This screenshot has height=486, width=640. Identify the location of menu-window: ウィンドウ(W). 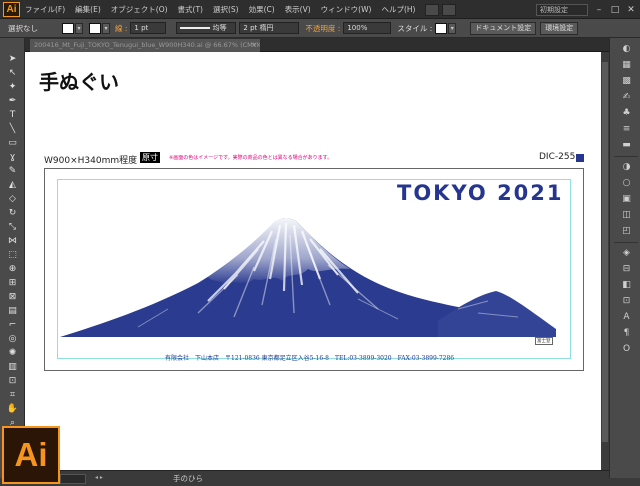
(346, 9).